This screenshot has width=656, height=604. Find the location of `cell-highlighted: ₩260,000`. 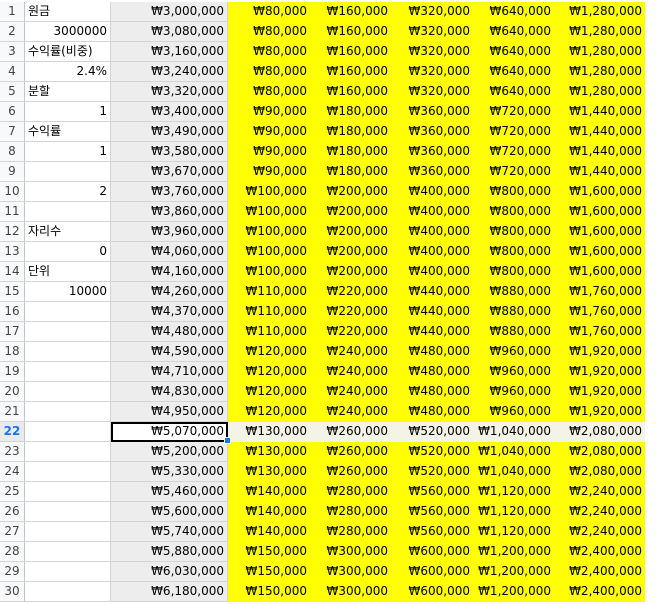

cell-highlighted: ₩260,000 is located at coordinates (350, 432).